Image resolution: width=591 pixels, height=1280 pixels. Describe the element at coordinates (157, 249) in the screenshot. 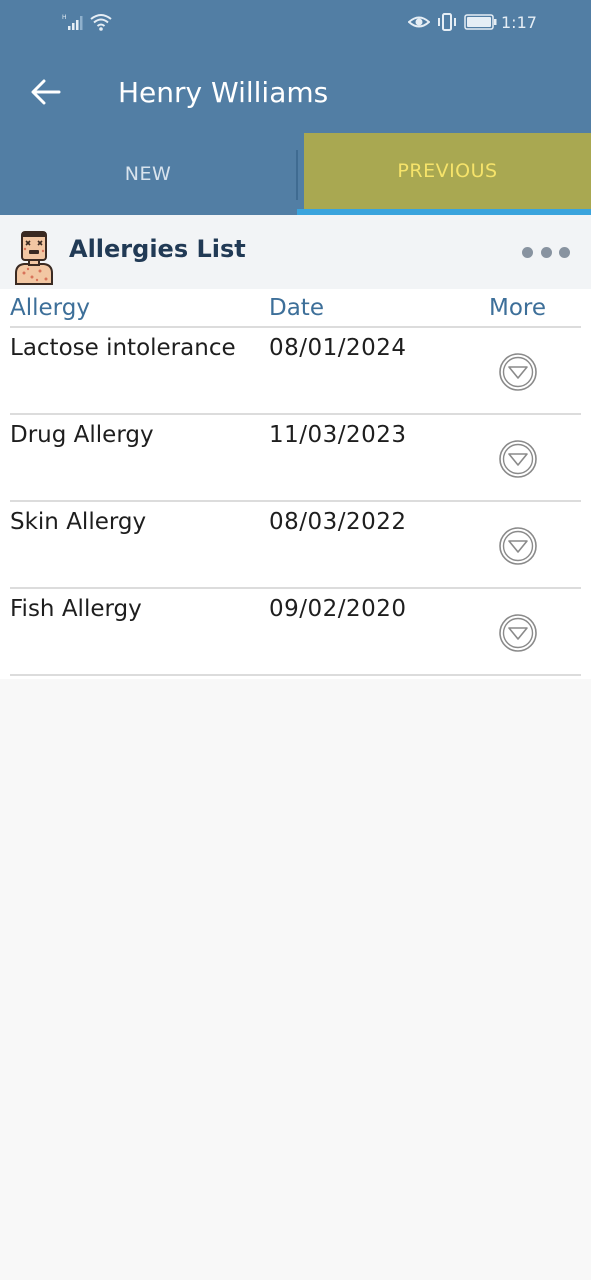

I see `section-title: Allergies List` at that location.